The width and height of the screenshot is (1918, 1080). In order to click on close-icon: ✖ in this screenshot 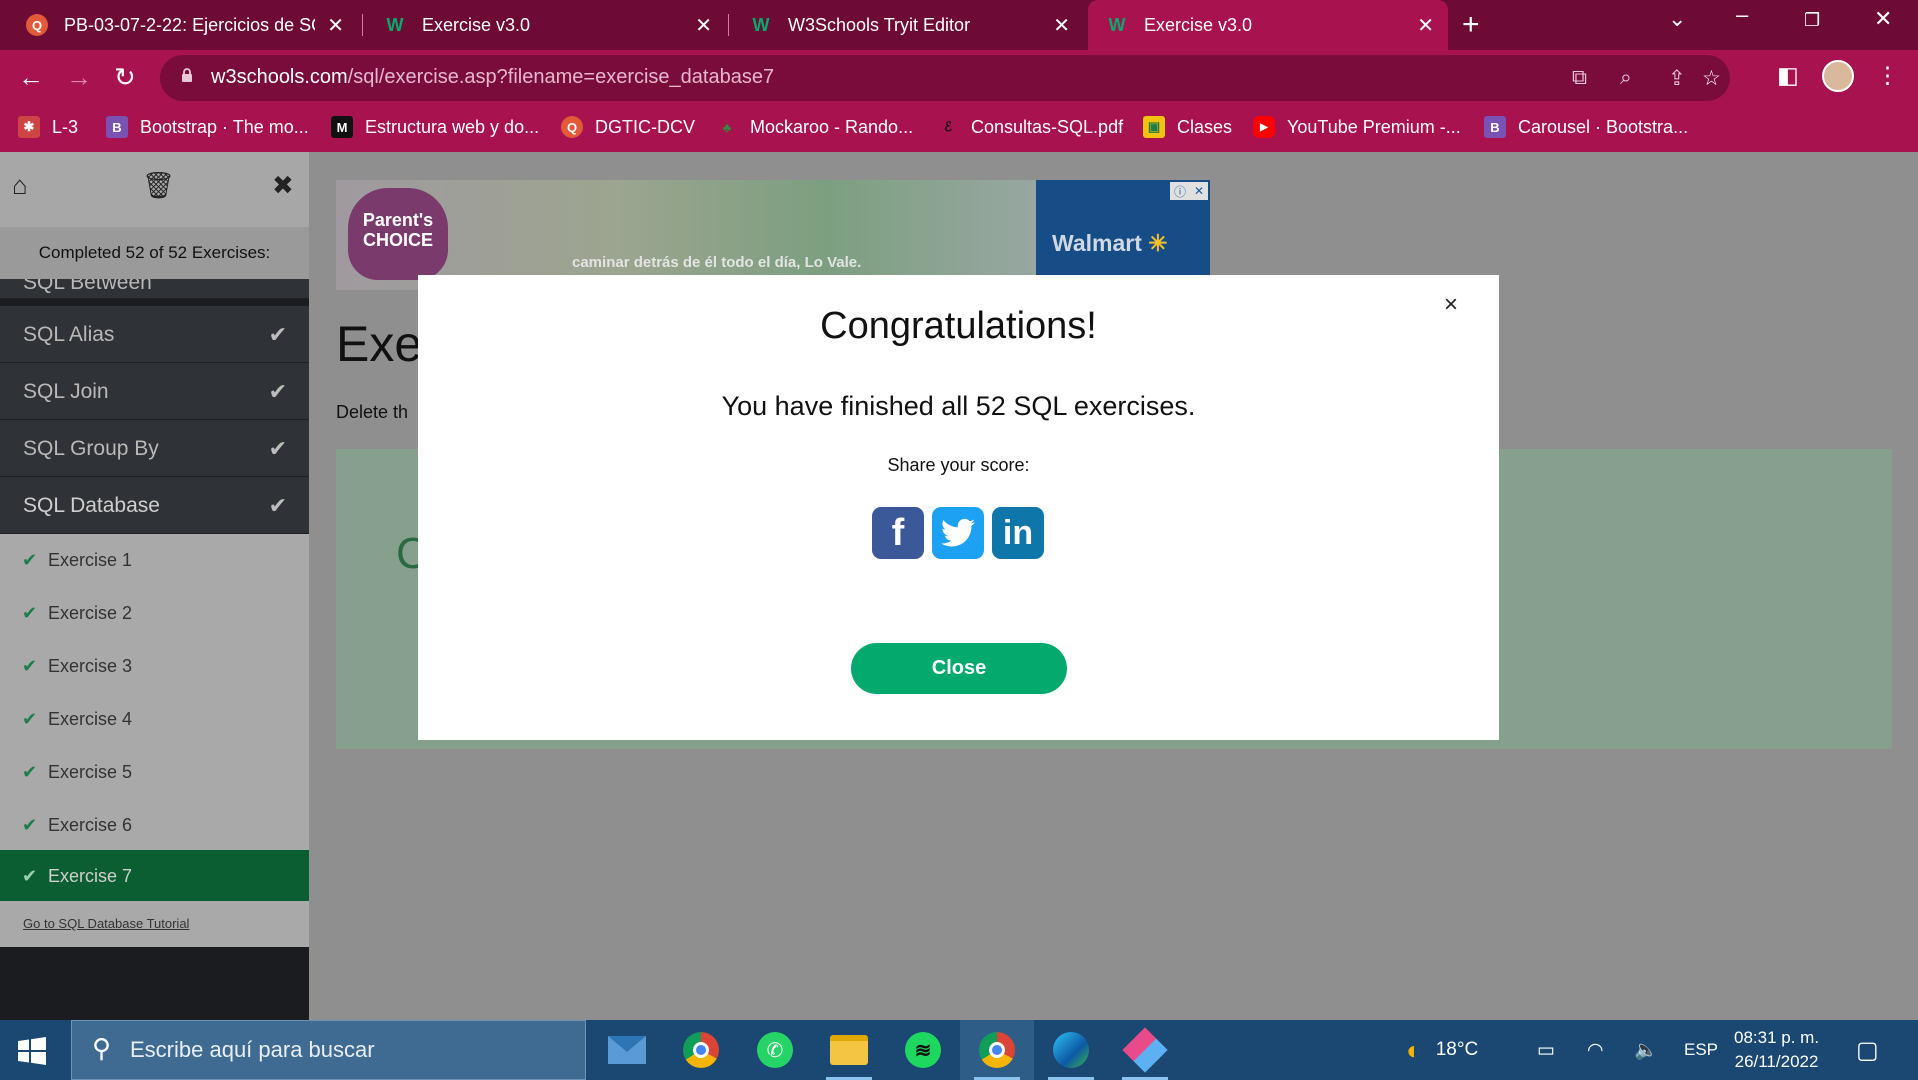, I will do `click(283, 185)`.